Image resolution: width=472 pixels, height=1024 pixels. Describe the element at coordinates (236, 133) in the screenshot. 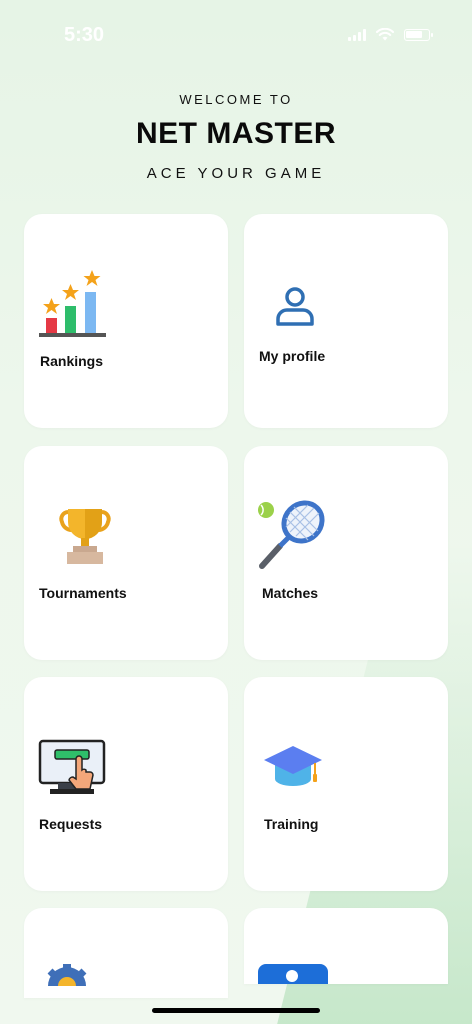

I see `app-title: NET MASTER` at that location.